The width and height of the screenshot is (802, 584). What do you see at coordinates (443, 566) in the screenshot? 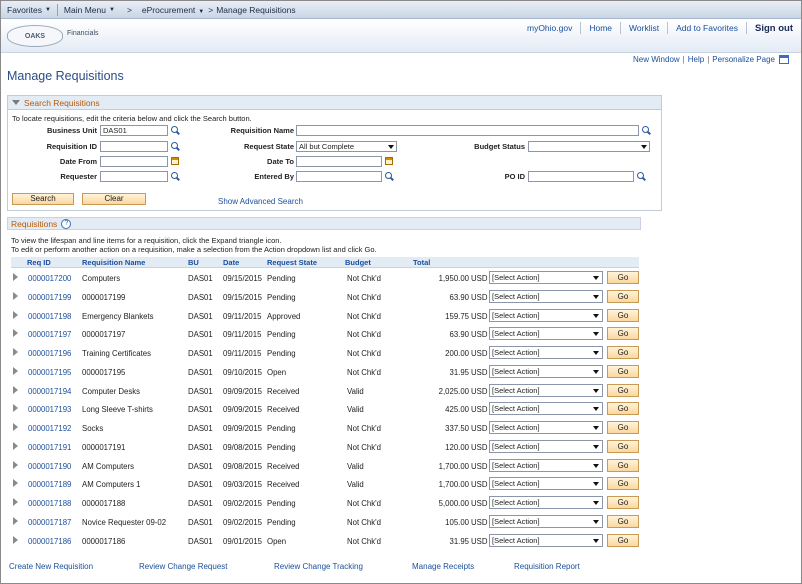
I see `manage-receipts-link: Manage Receipts` at bounding box center [443, 566].